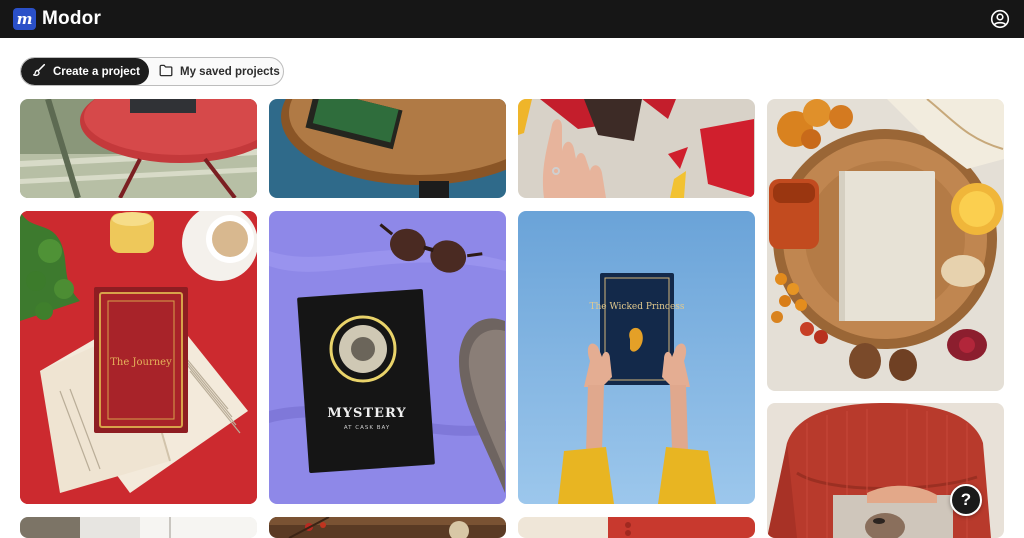  What do you see at coordinates (636, 357) in the screenshot?
I see `gallery-tile: The Wicked Princess` at bounding box center [636, 357].